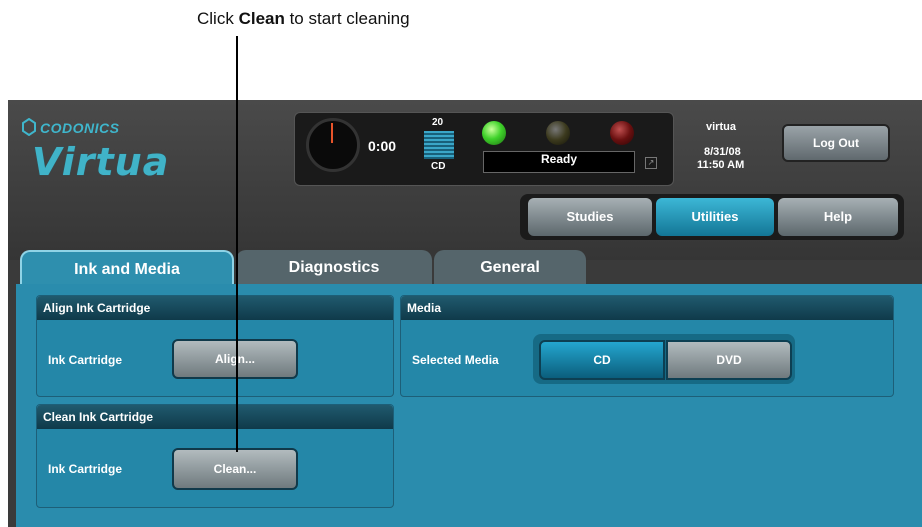 This screenshot has width=922, height=527. What do you see at coordinates (510, 267) in the screenshot?
I see `tab-general: General` at bounding box center [510, 267].